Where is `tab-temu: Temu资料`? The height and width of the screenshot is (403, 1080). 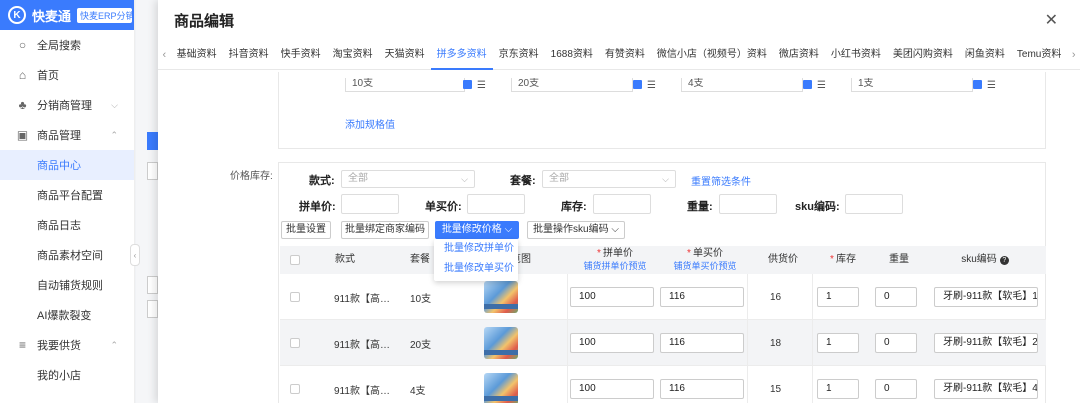 tab-temu: Temu资料 is located at coordinates (1039, 55).